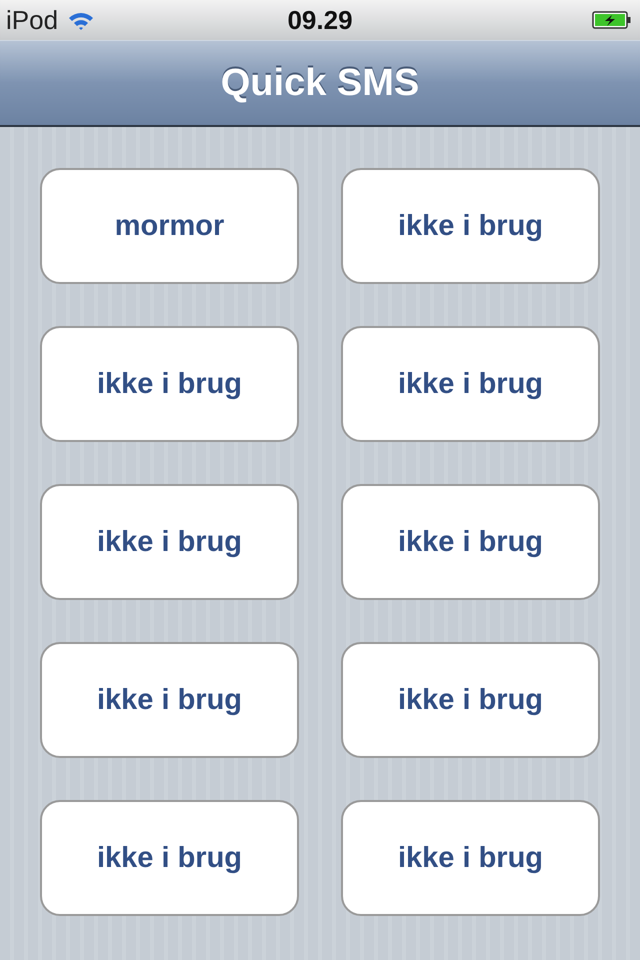 The image size is (640, 960). What do you see at coordinates (612, 20) in the screenshot?
I see `battery-icon` at bounding box center [612, 20].